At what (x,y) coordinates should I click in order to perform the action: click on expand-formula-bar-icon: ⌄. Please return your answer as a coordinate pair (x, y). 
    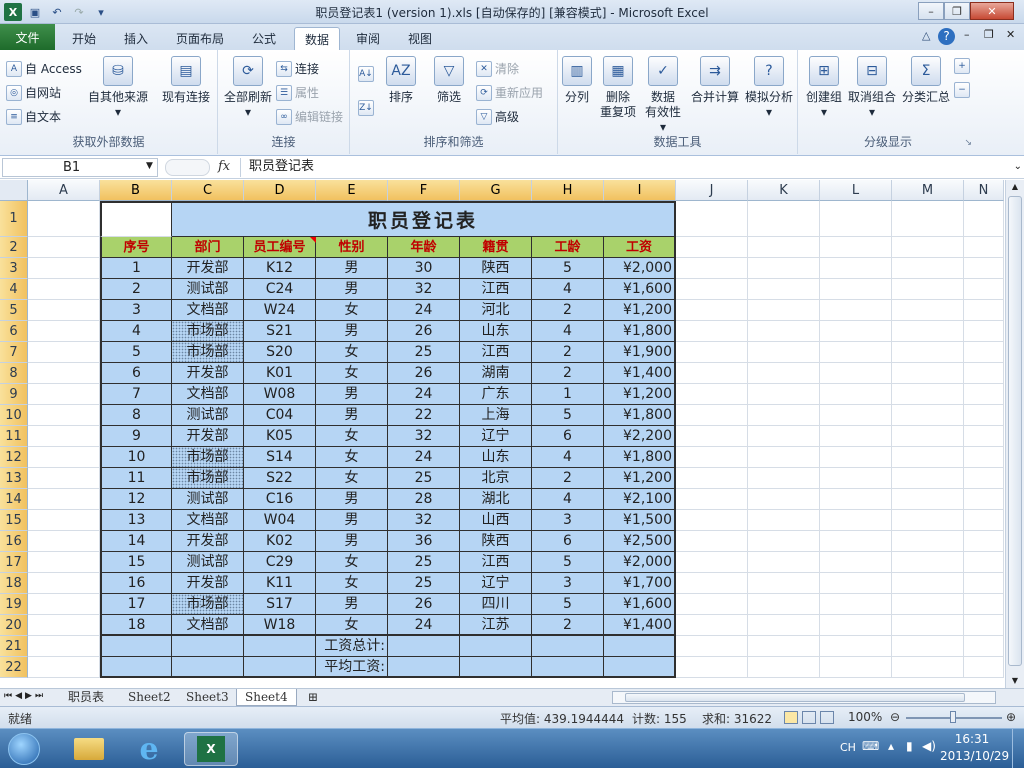
    Looking at the image, I should click on (1018, 166).